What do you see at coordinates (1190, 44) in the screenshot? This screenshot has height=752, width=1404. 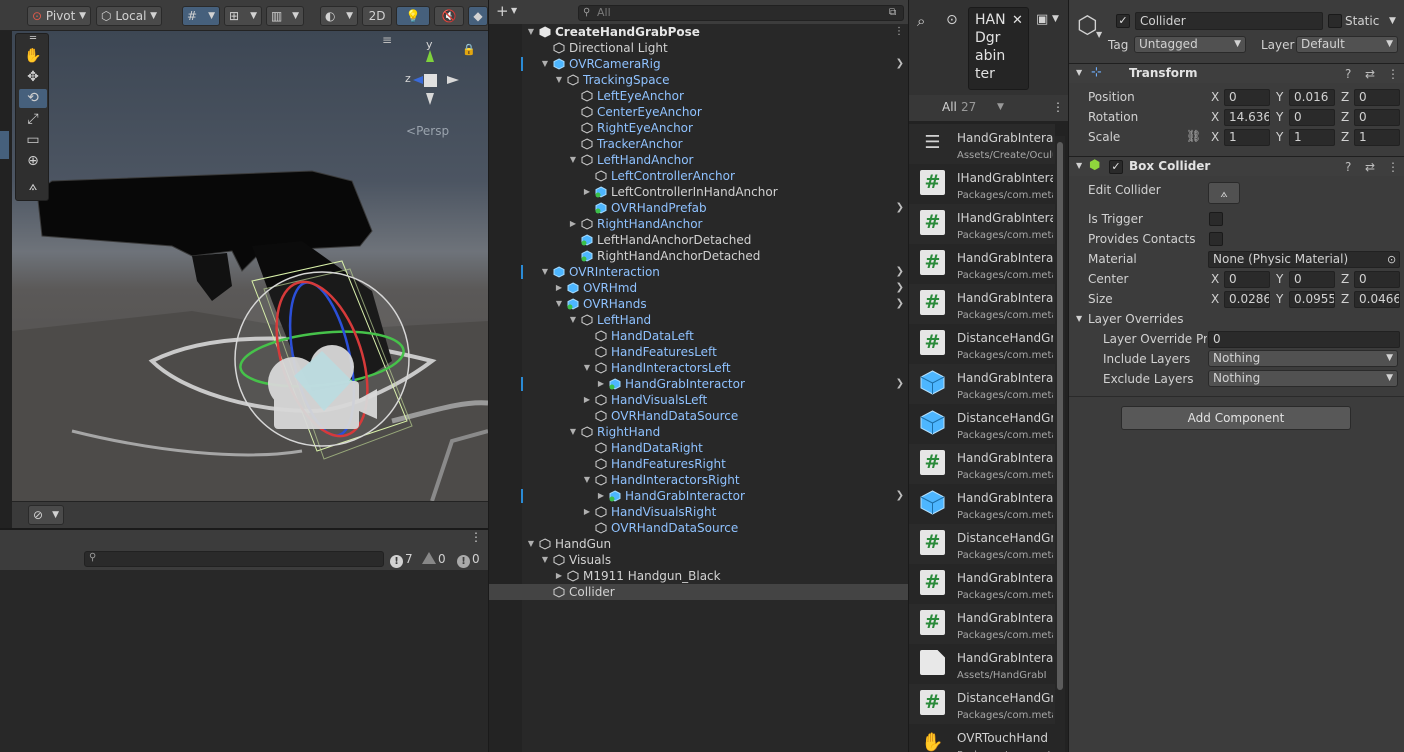 I see `tag-dropdown: Untagged ▼` at bounding box center [1190, 44].